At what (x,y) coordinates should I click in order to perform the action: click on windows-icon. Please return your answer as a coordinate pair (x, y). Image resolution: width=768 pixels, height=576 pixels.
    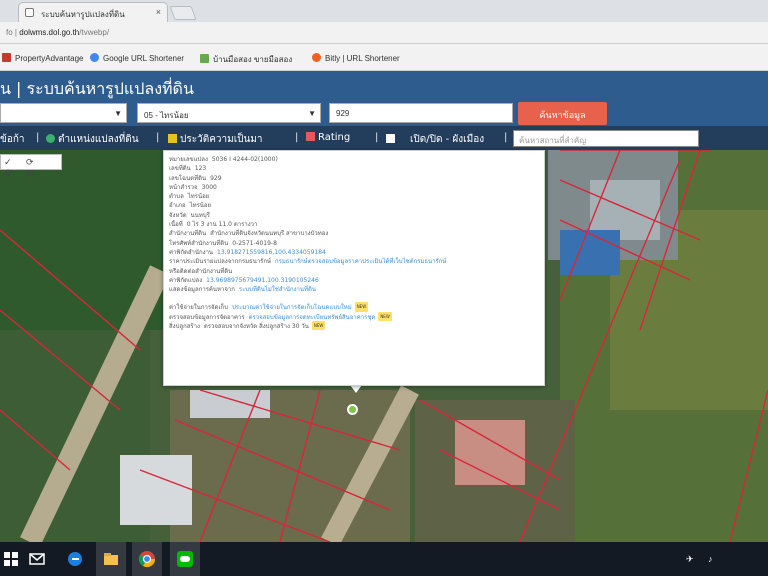
    Looking at the image, I should click on (11, 559).